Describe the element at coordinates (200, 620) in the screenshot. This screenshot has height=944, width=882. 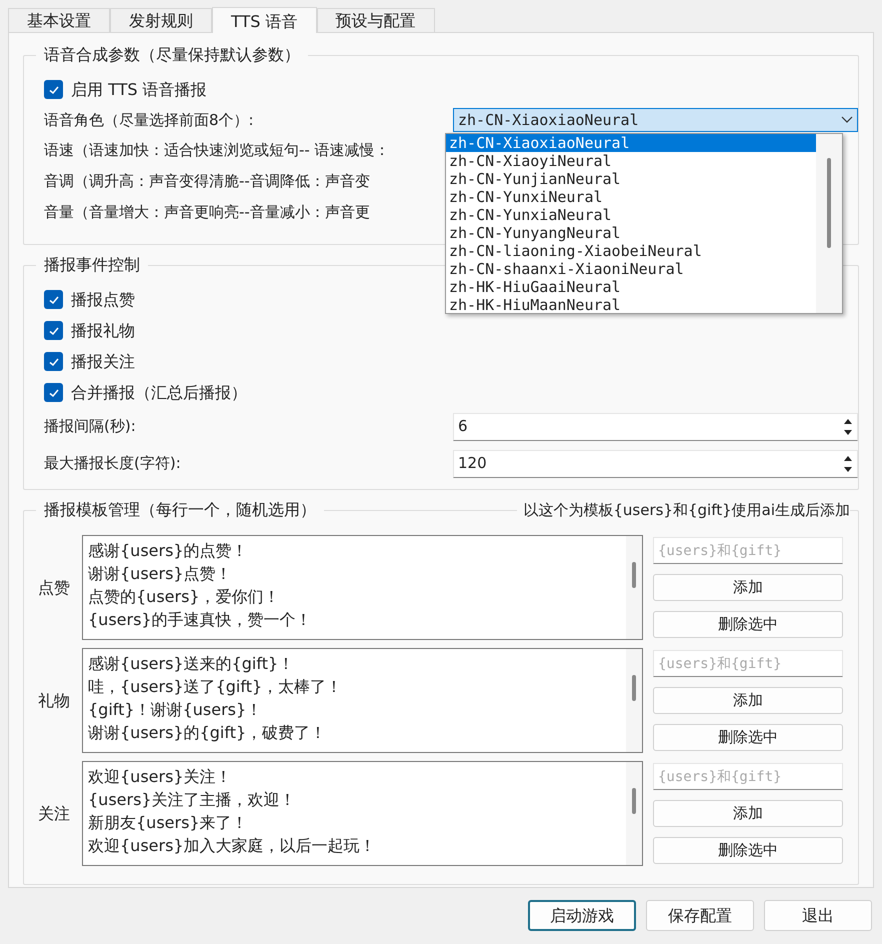
I see `template-line: {users}的手速真快，赞一个！` at that location.